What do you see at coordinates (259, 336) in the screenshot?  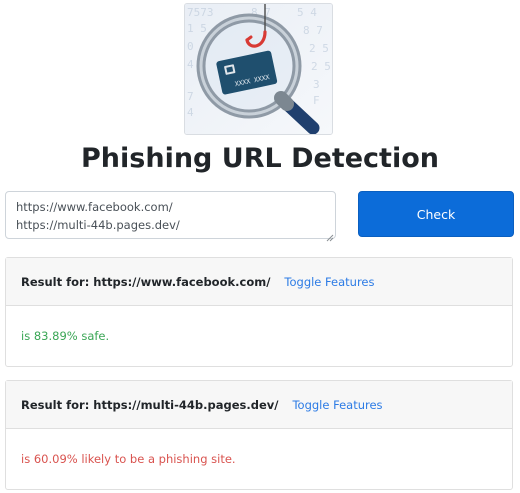 I see `result-card-body: is 83.89% safe.` at bounding box center [259, 336].